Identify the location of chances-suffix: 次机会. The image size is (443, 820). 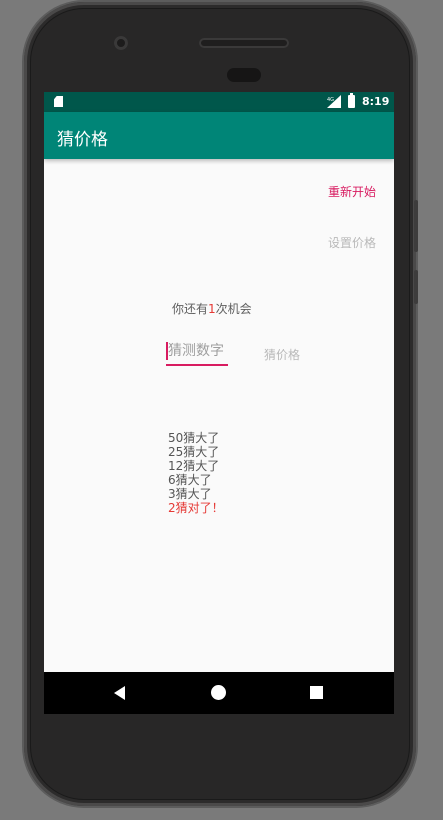
(233, 309).